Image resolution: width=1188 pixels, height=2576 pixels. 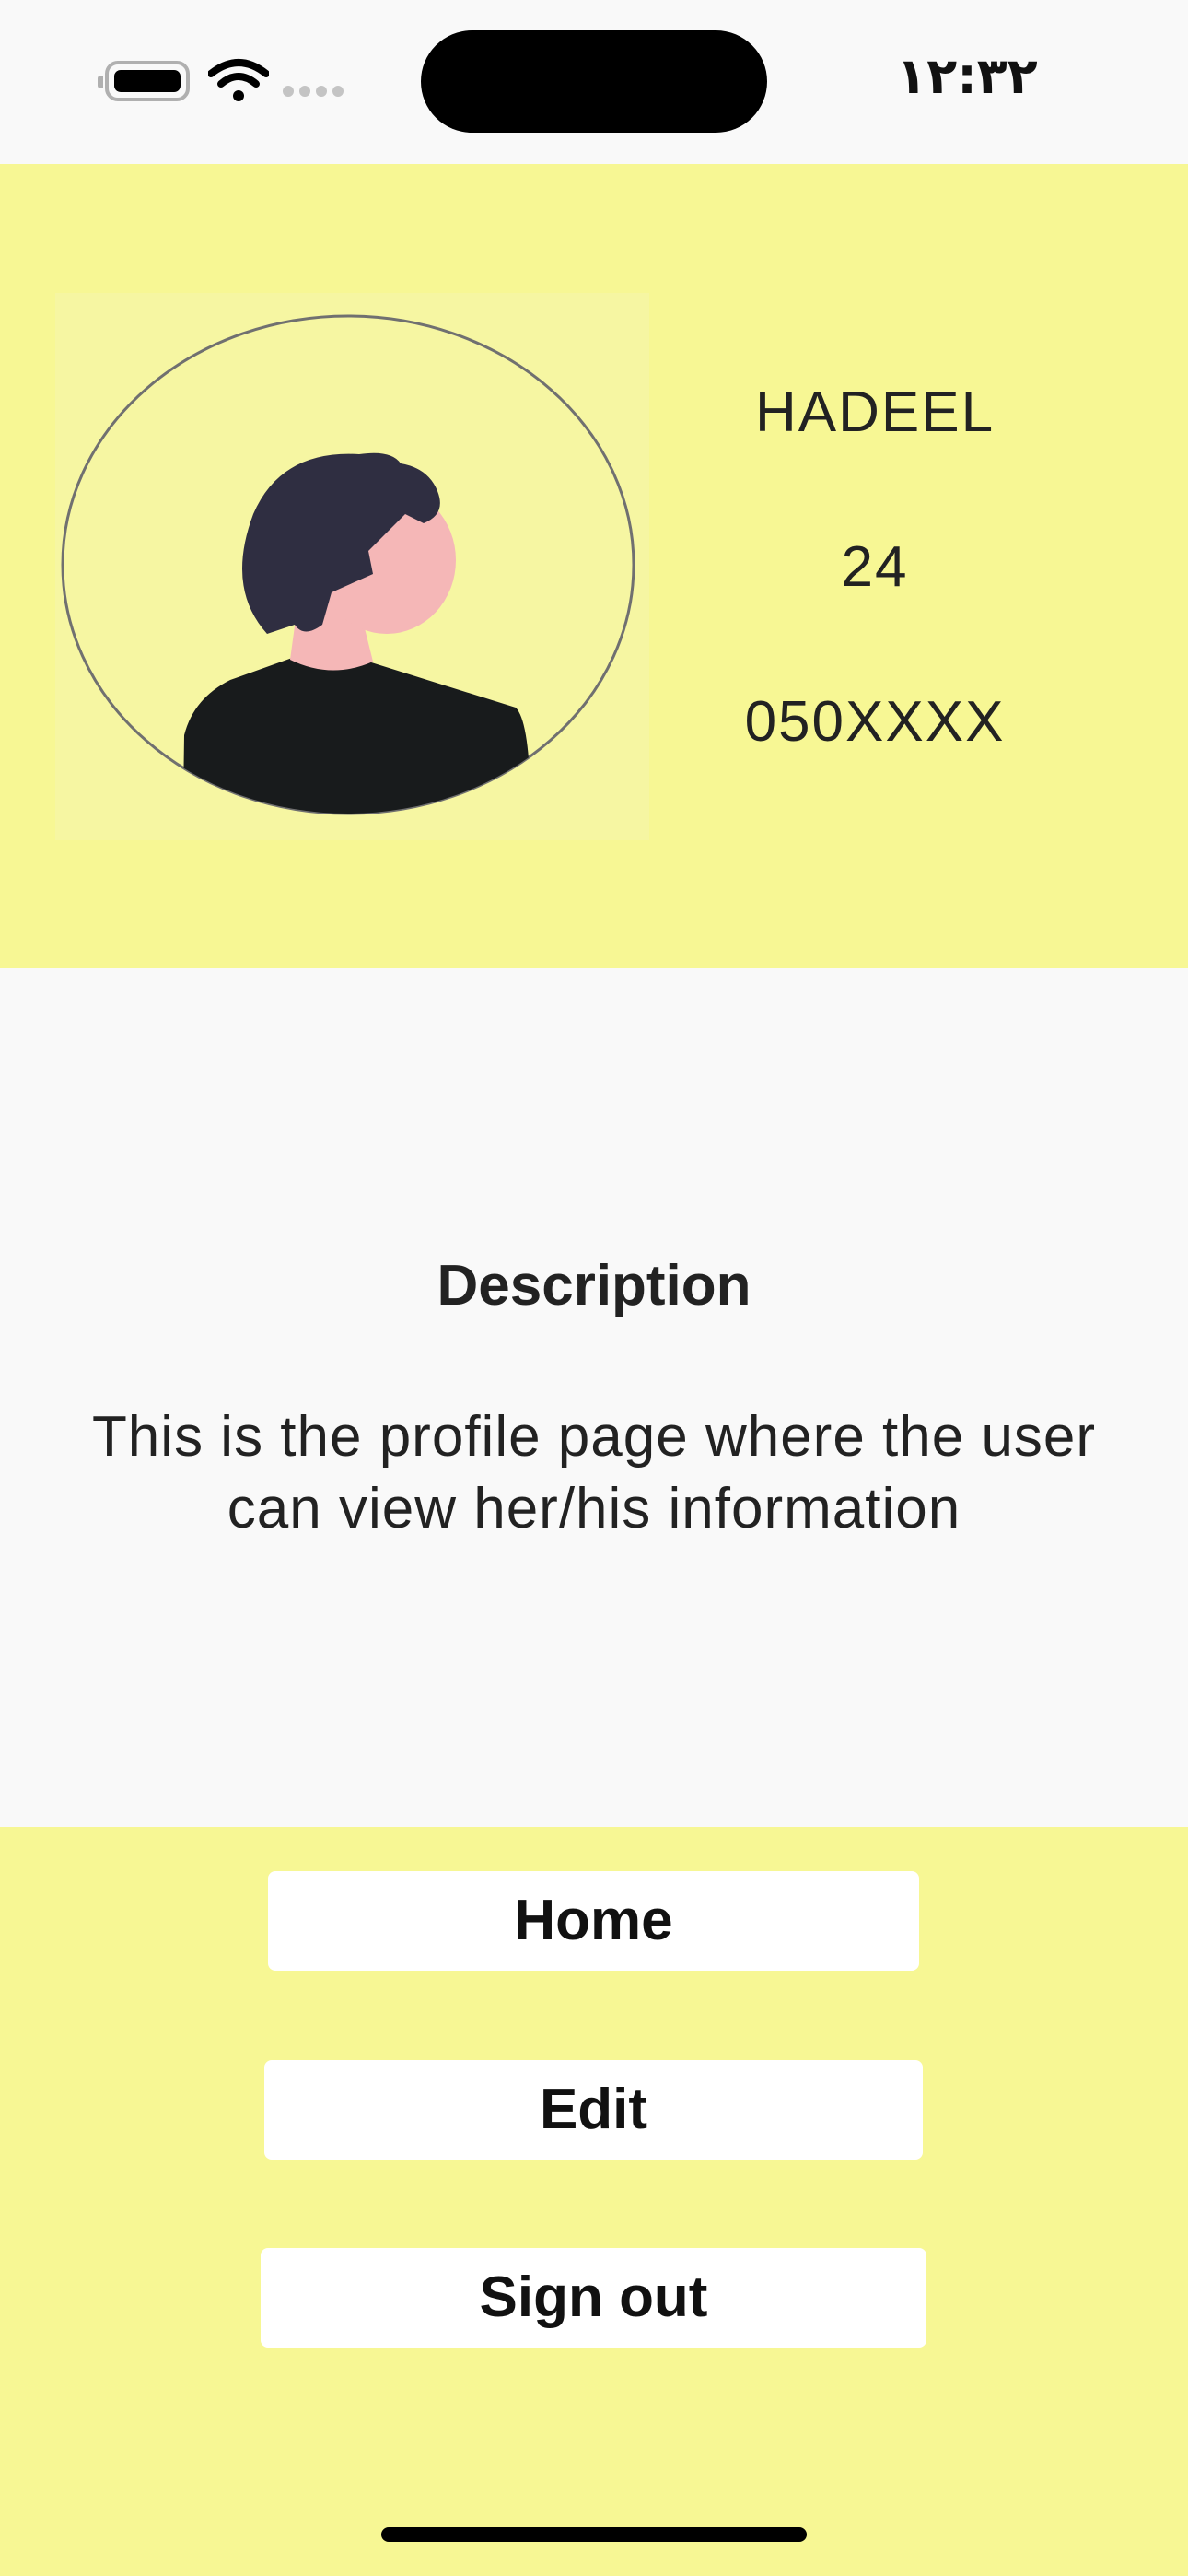 What do you see at coordinates (348, 564) in the screenshot?
I see `user-avatar-icon` at bounding box center [348, 564].